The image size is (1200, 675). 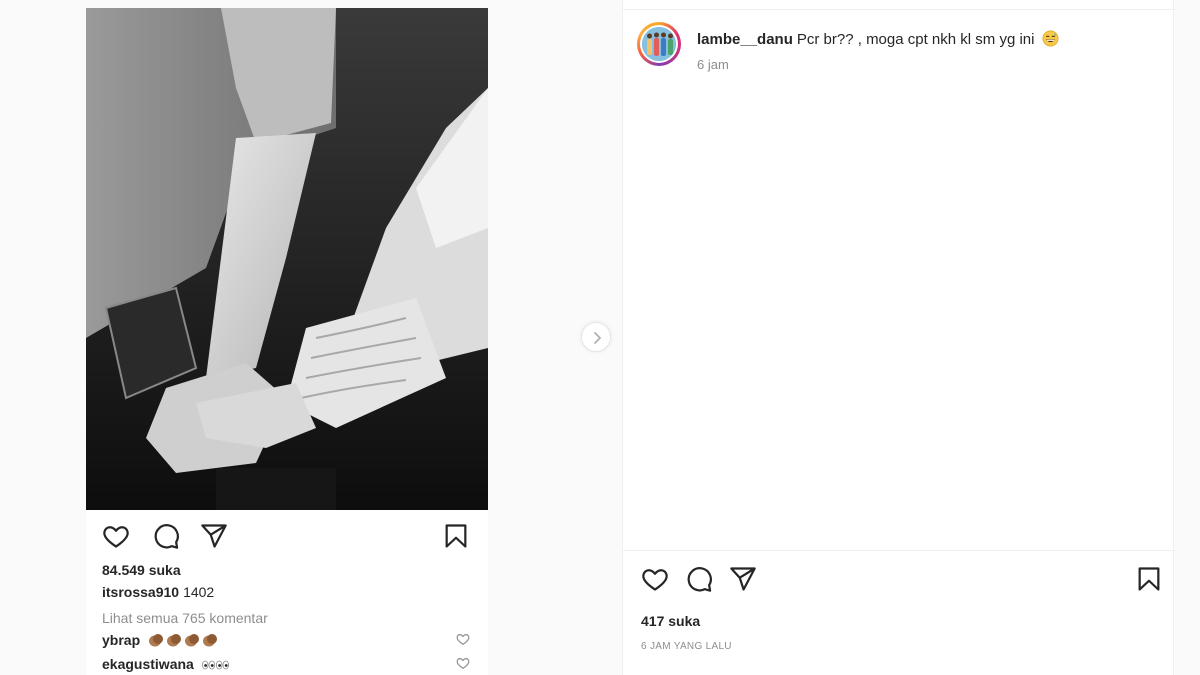 I want to click on like-count: 84.549 suka, so click(x=141, y=570).